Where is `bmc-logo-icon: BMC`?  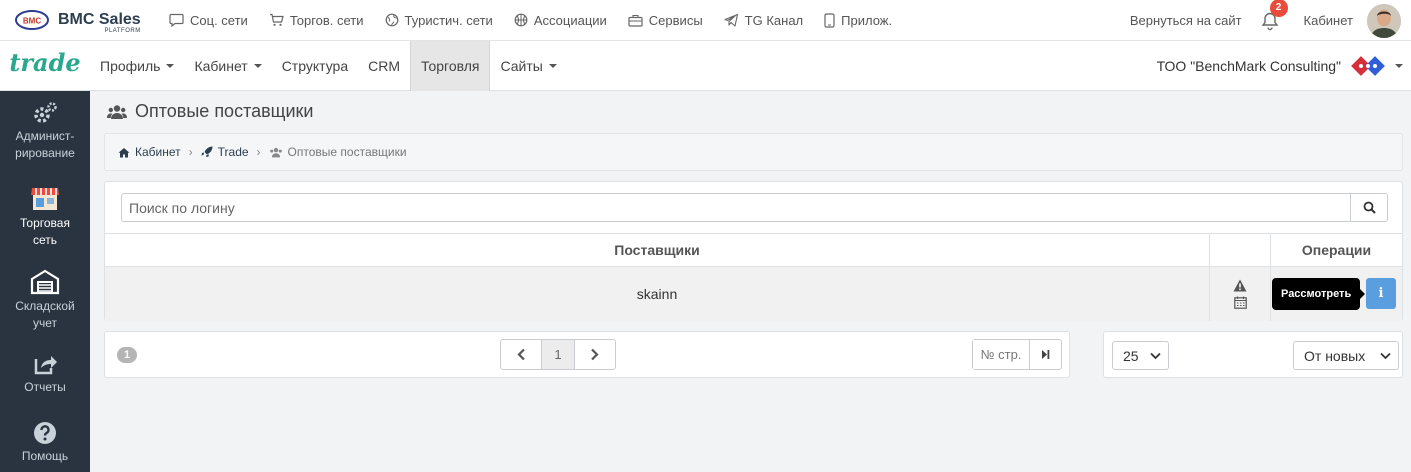
bmc-logo-icon: BMC is located at coordinates (32, 20).